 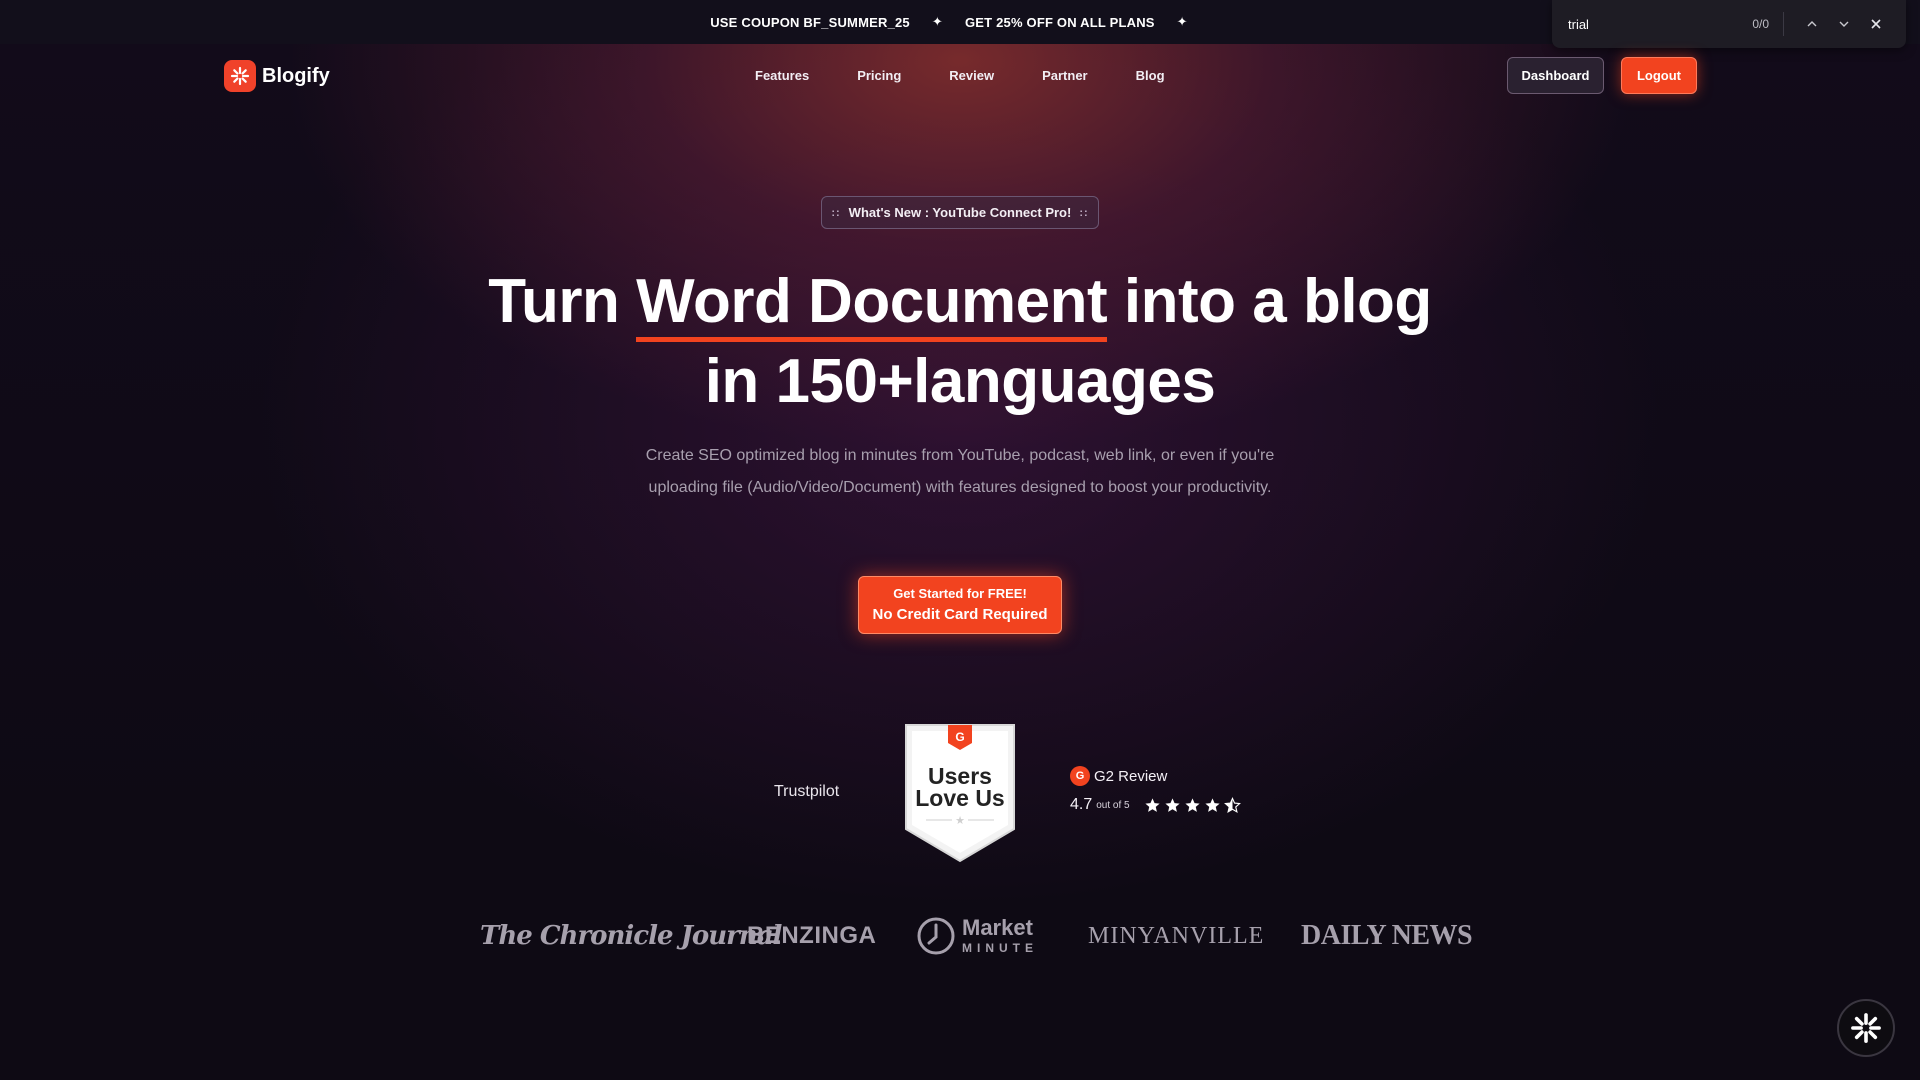 What do you see at coordinates (960, 614) in the screenshot?
I see `cta-bottom-text: No Credit Card Required` at bounding box center [960, 614].